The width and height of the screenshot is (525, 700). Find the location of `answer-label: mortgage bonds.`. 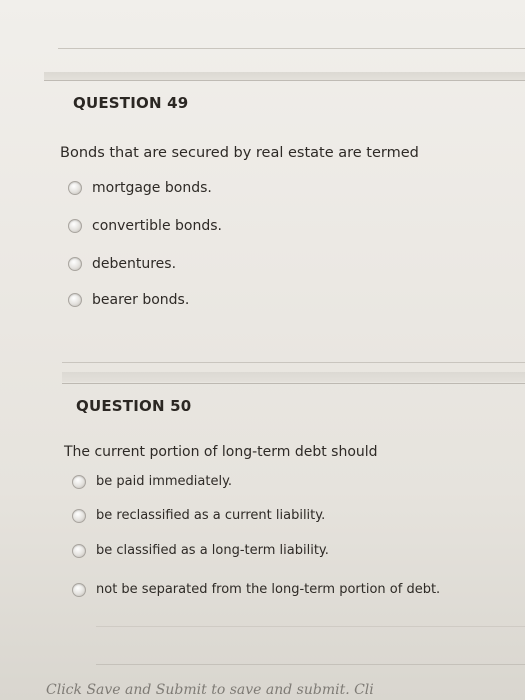

answer-label: mortgage bonds. is located at coordinates (152, 188).